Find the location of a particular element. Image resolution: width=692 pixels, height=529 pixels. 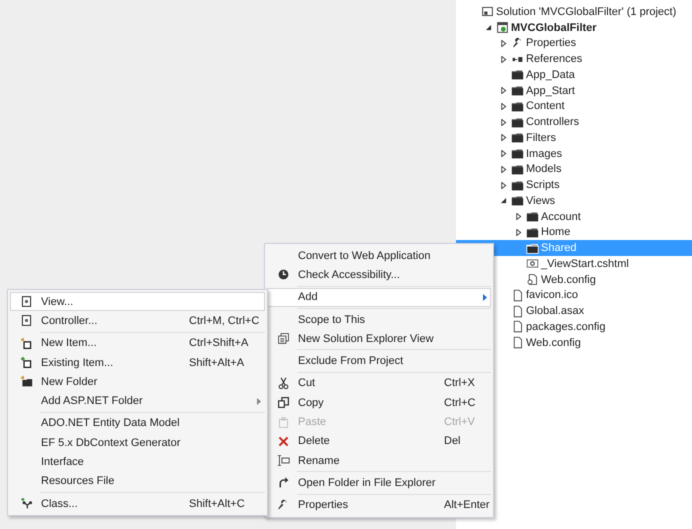

tree-item: Content is located at coordinates (574, 106).